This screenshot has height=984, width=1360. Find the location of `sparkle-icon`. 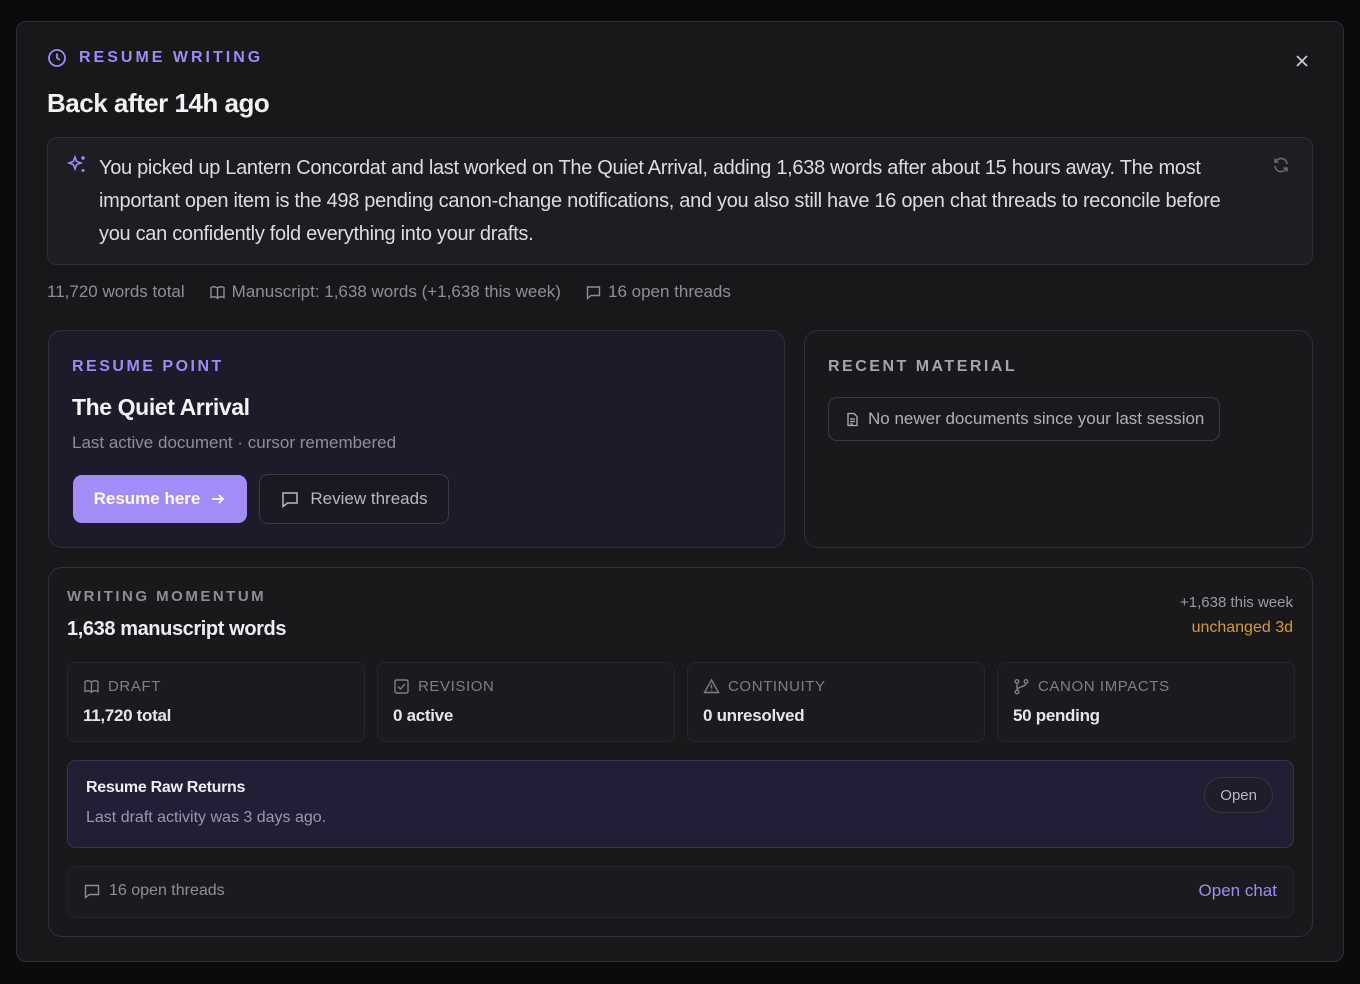

sparkle-icon is located at coordinates (75, 163).